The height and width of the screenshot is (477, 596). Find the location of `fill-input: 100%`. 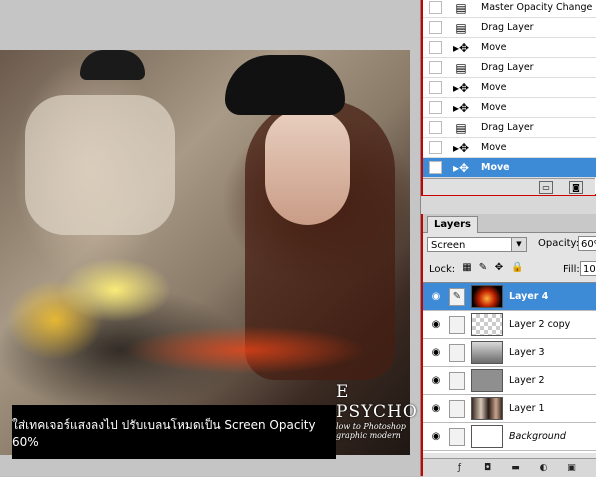

fill-input: 100% is located at coordinates (588, 268).